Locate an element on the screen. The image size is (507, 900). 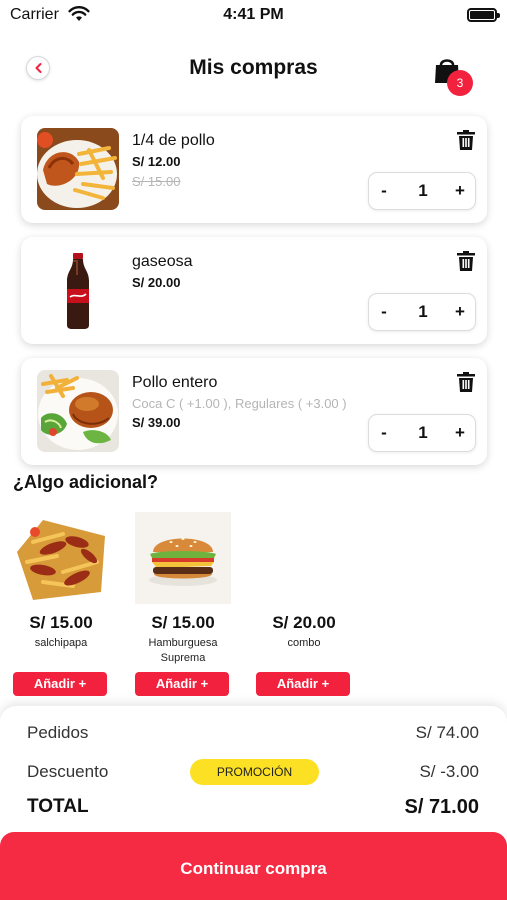
app-header: Mis compras is located at coordinates (253, 70).